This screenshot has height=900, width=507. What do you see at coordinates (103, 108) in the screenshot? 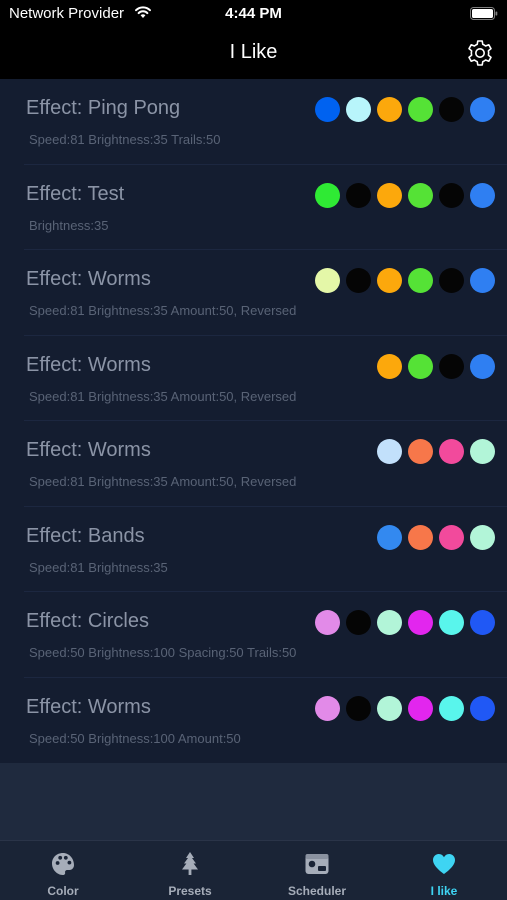
I see `effect-title: Effect: Ping Pong` at bounding box center [103, 108].